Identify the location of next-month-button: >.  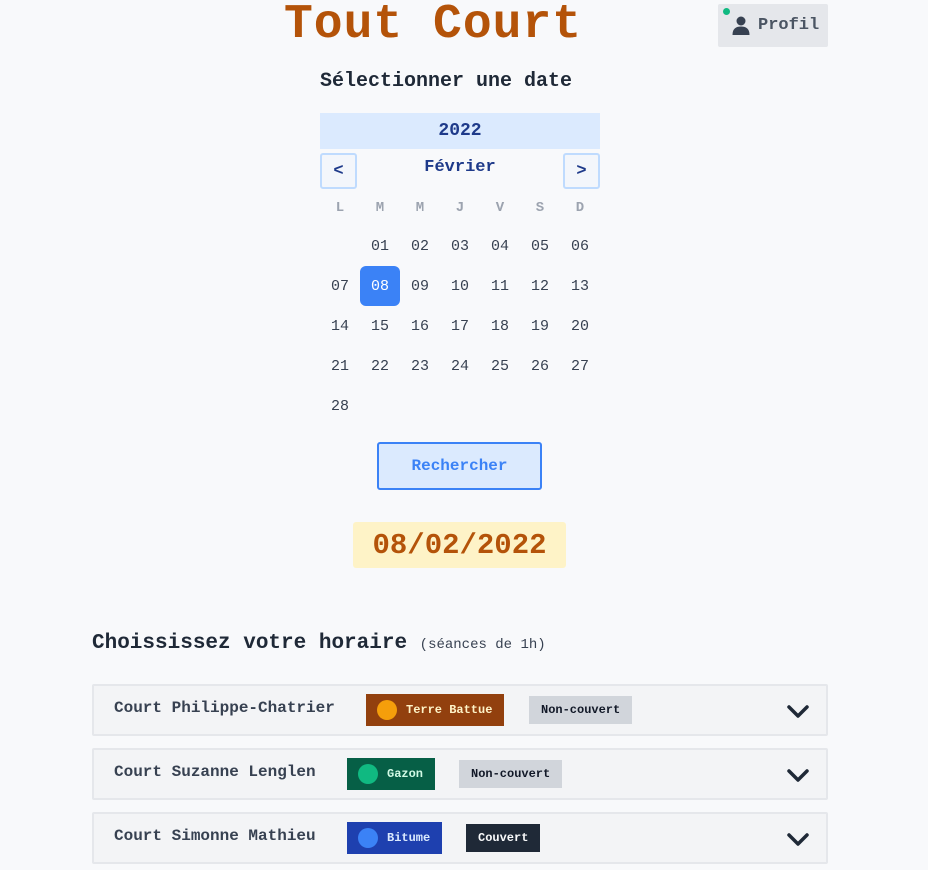
(581, 171).